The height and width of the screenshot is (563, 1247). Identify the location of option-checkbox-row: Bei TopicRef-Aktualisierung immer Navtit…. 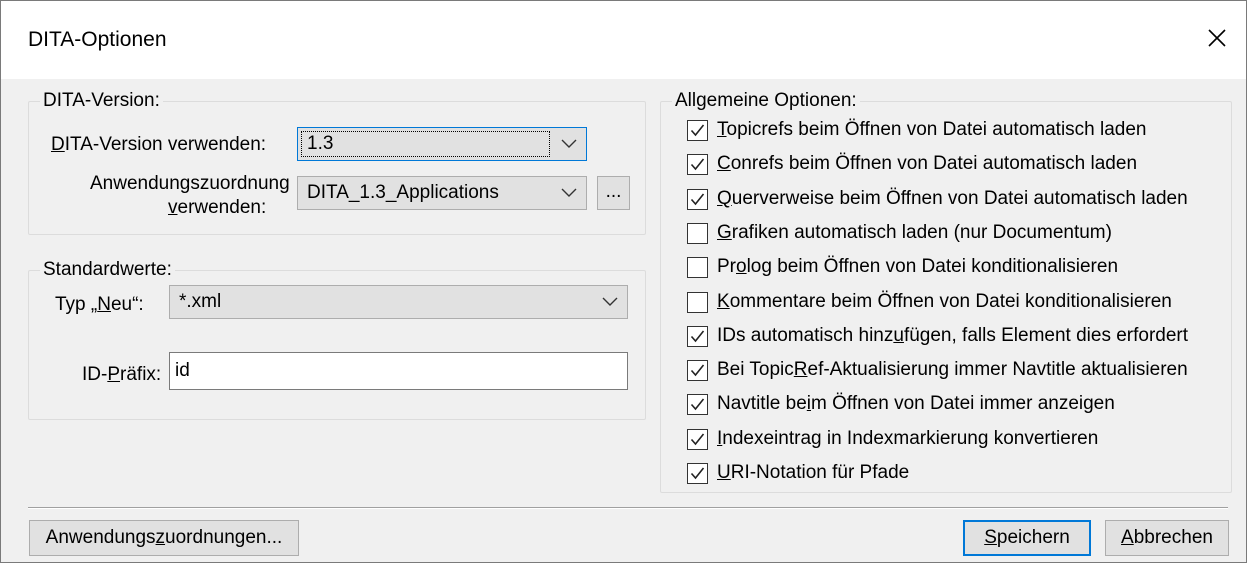
(957, 373).